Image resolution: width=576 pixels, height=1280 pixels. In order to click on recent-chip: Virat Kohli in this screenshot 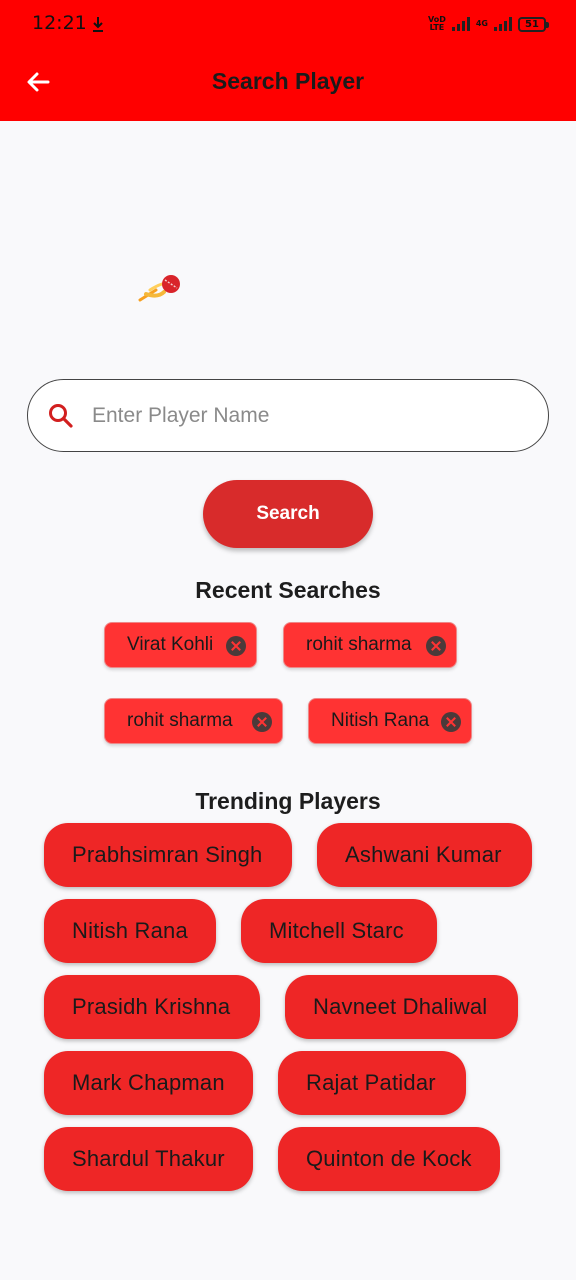, I will do `click(180, 645)`.